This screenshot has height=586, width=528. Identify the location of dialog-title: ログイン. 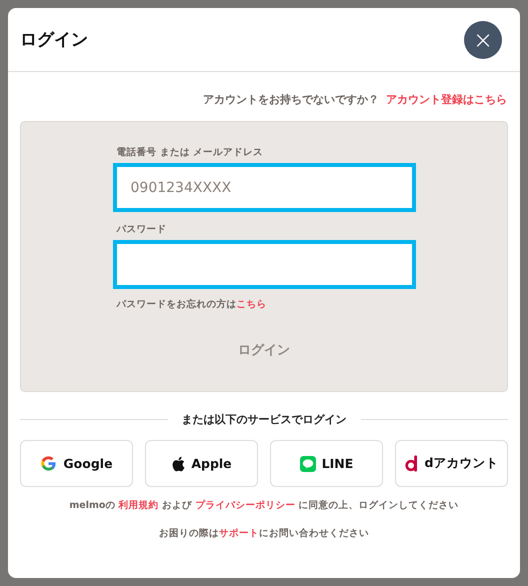
(54, 40).